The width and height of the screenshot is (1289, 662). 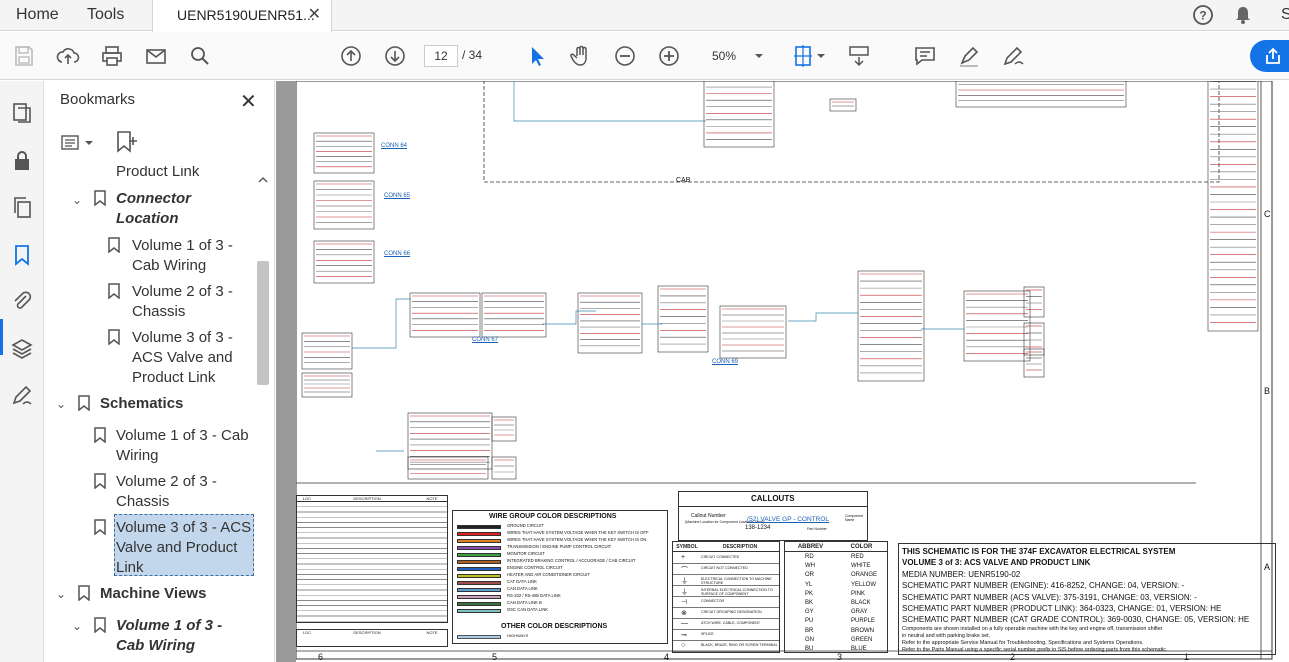 What do you see at coordinates (68, 56) in the screenshot?
I see `cloud-upload-icon` at bounding box center [68, 56].